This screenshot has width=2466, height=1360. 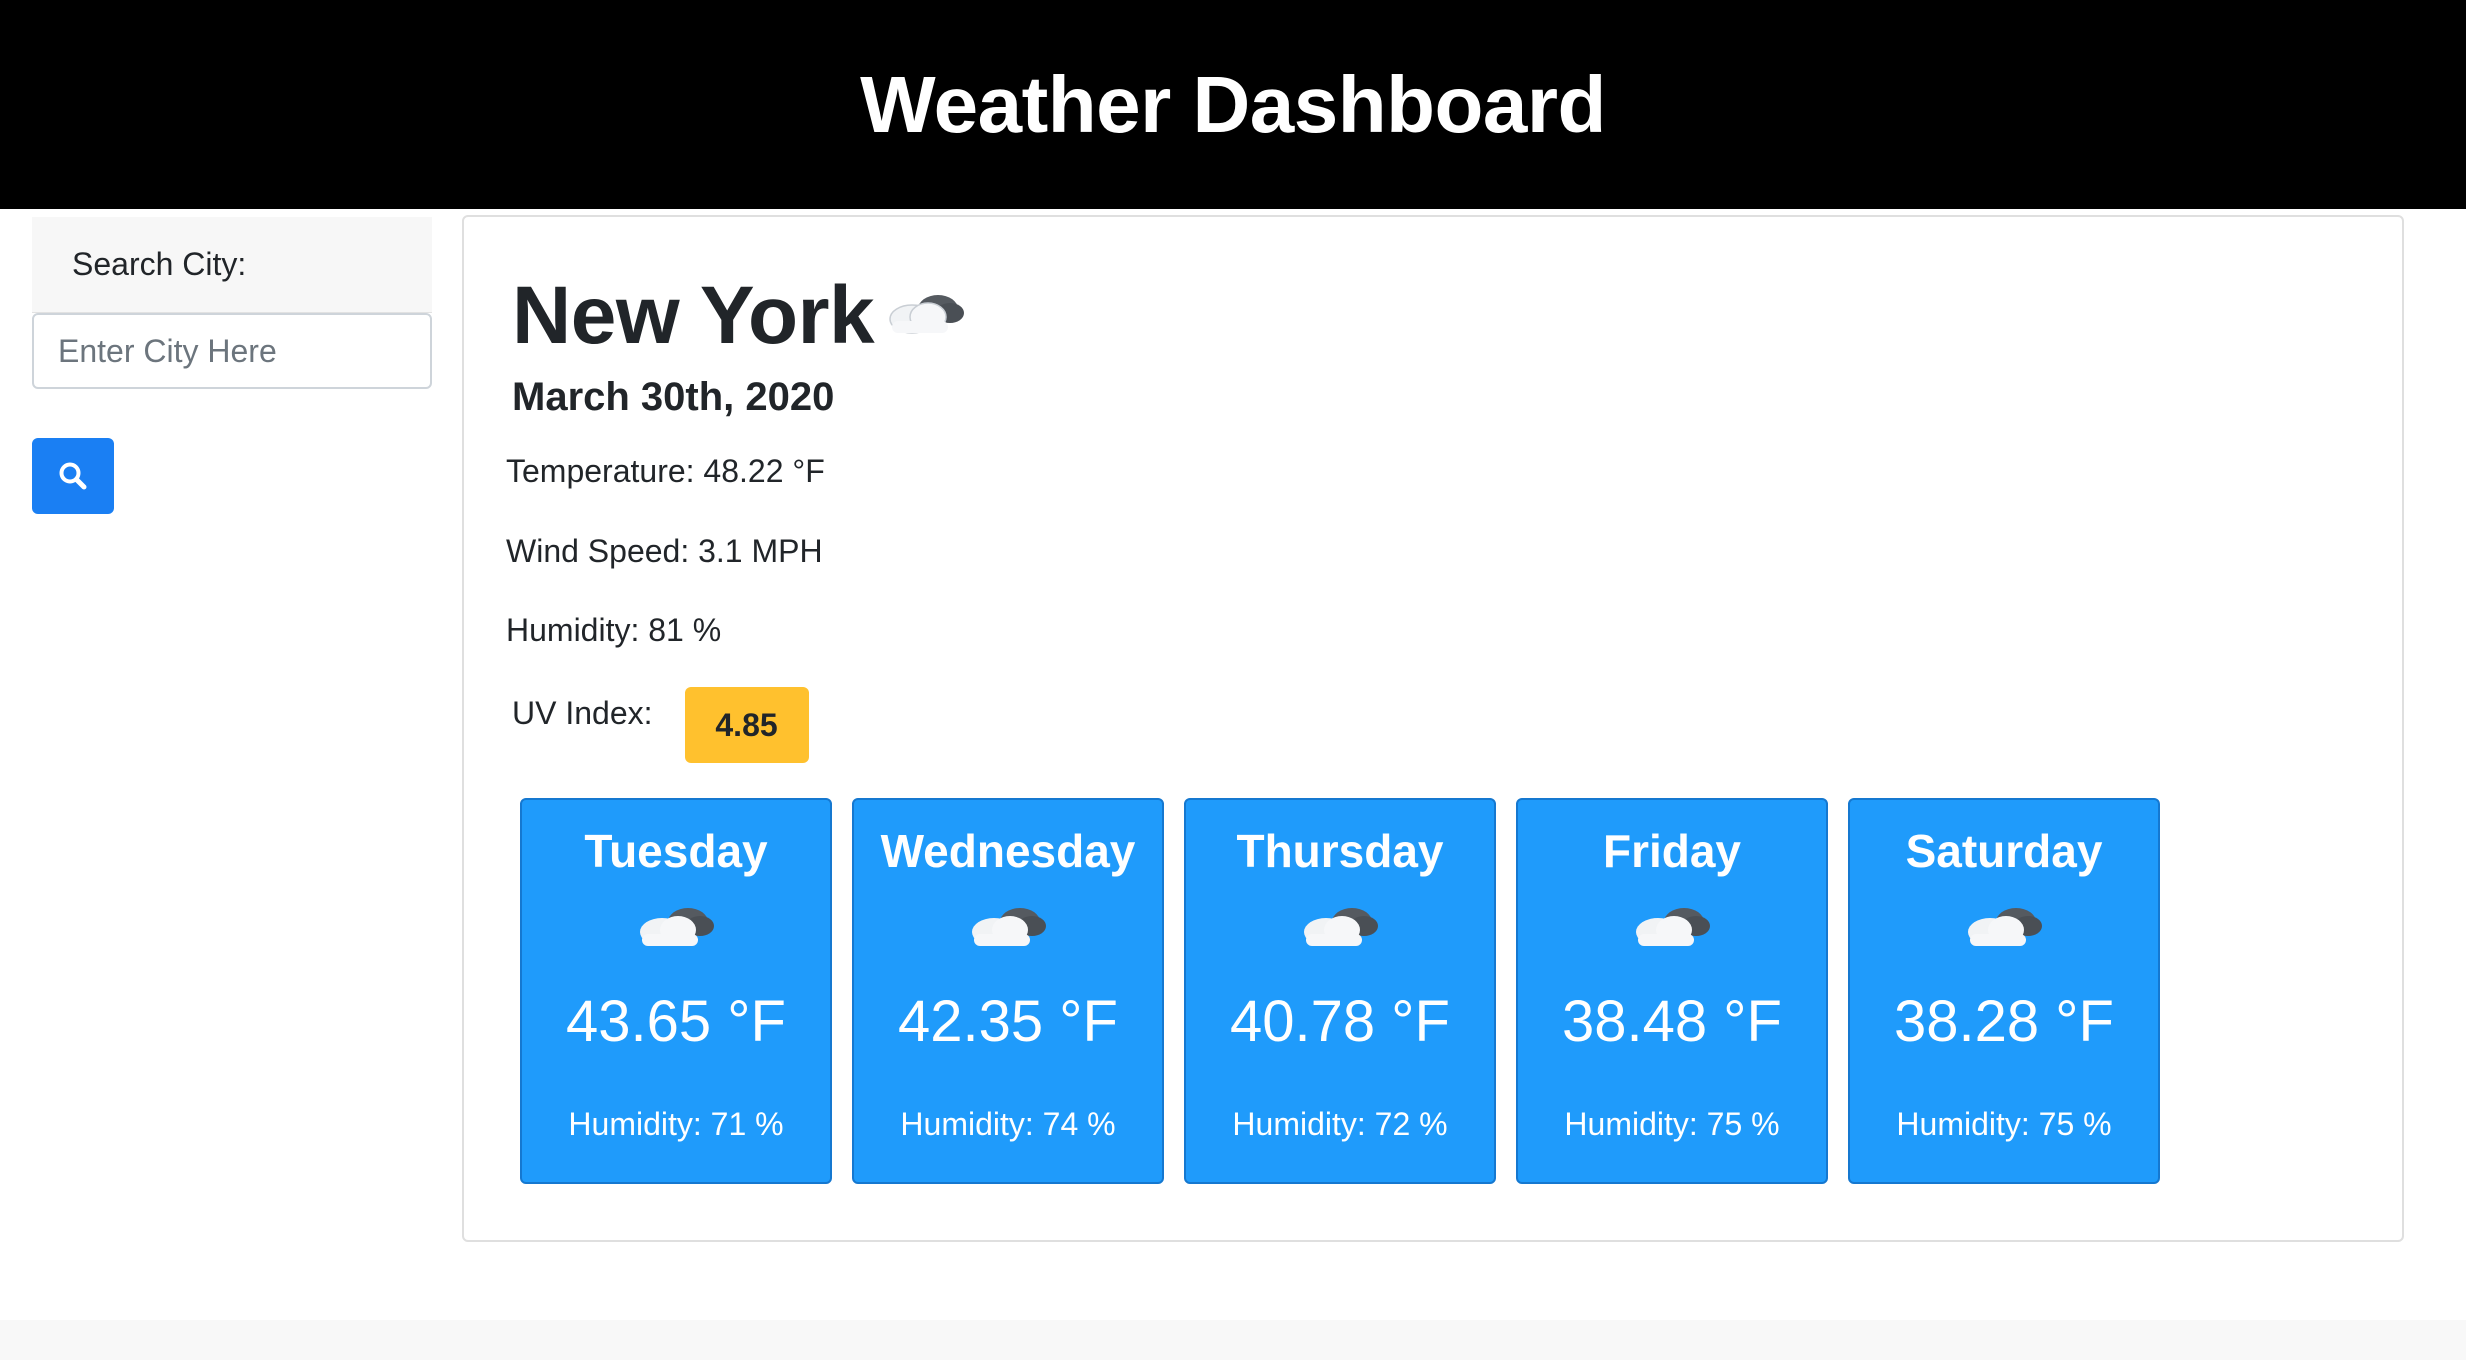 I want to click on forecast-card: Friday 38.48 °F Humidity: 75 %, so click(x=1672, y=991).